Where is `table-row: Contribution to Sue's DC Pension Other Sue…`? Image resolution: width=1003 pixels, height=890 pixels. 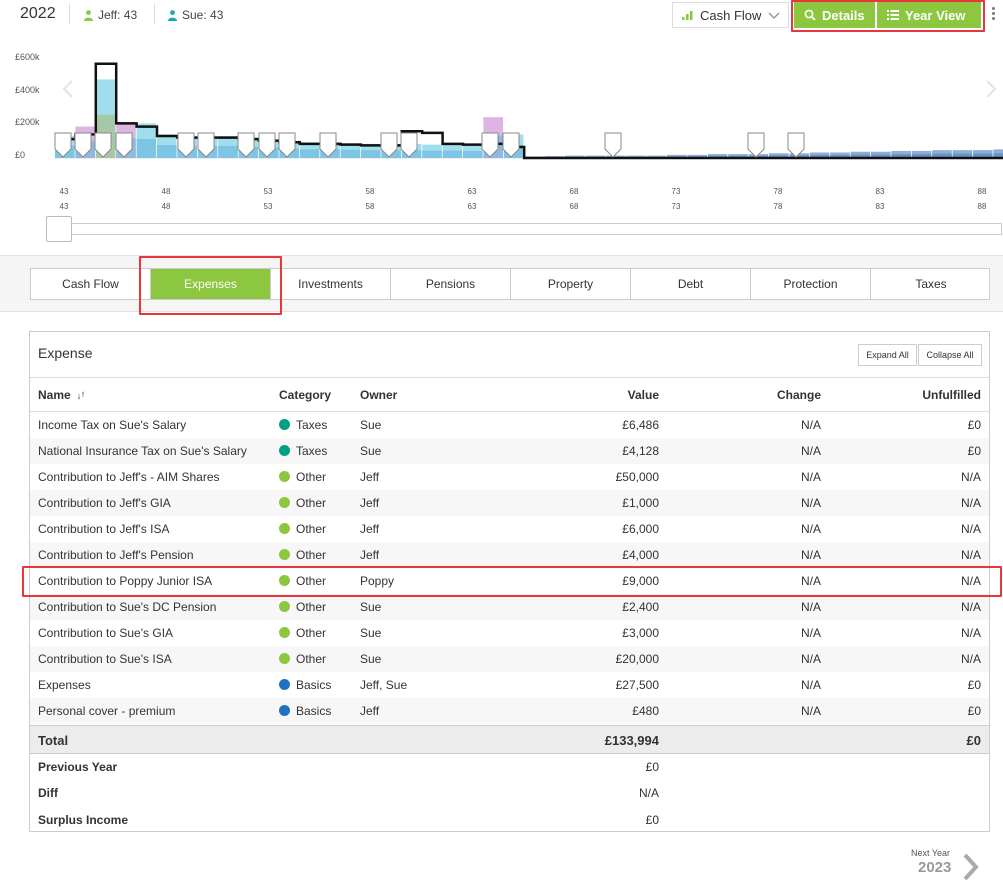
table-row: Contribution to Sue's DC Pension Other Sue… is located at coordinates (509, 607).